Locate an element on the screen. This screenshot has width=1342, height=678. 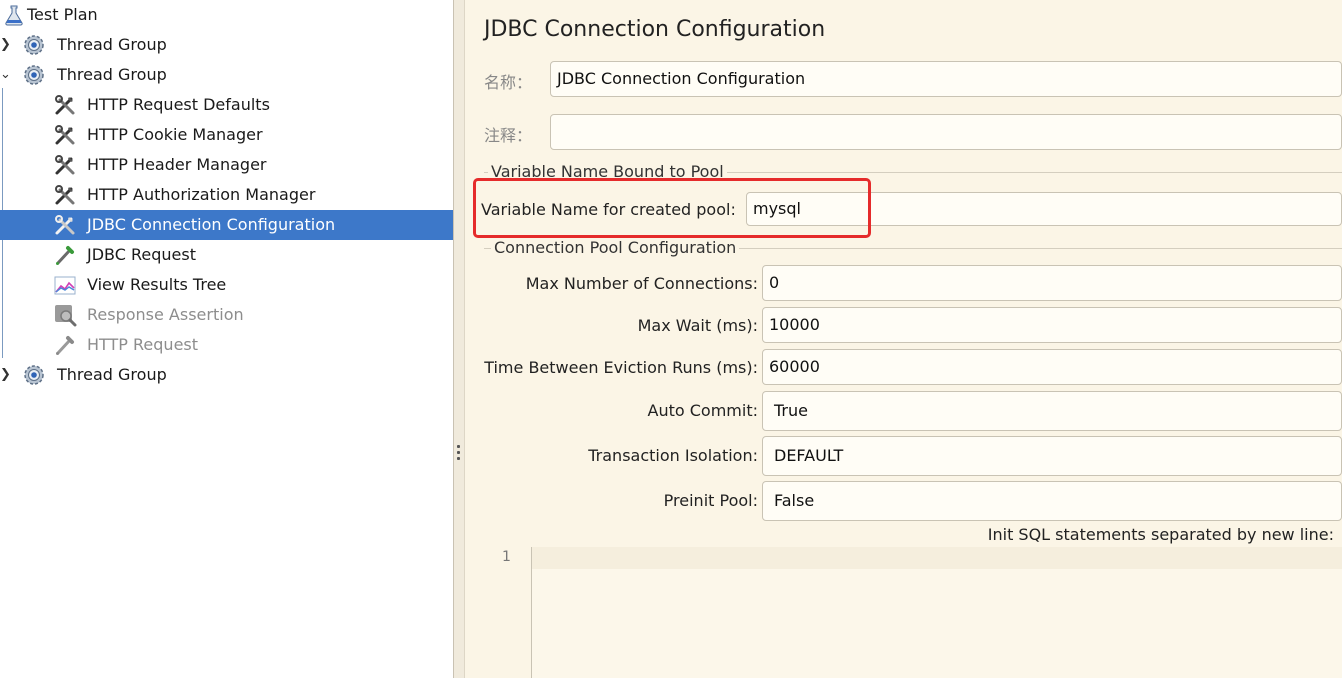
tree-item-jdbc-request: JDBC Request is located at coordinates (226, 255).